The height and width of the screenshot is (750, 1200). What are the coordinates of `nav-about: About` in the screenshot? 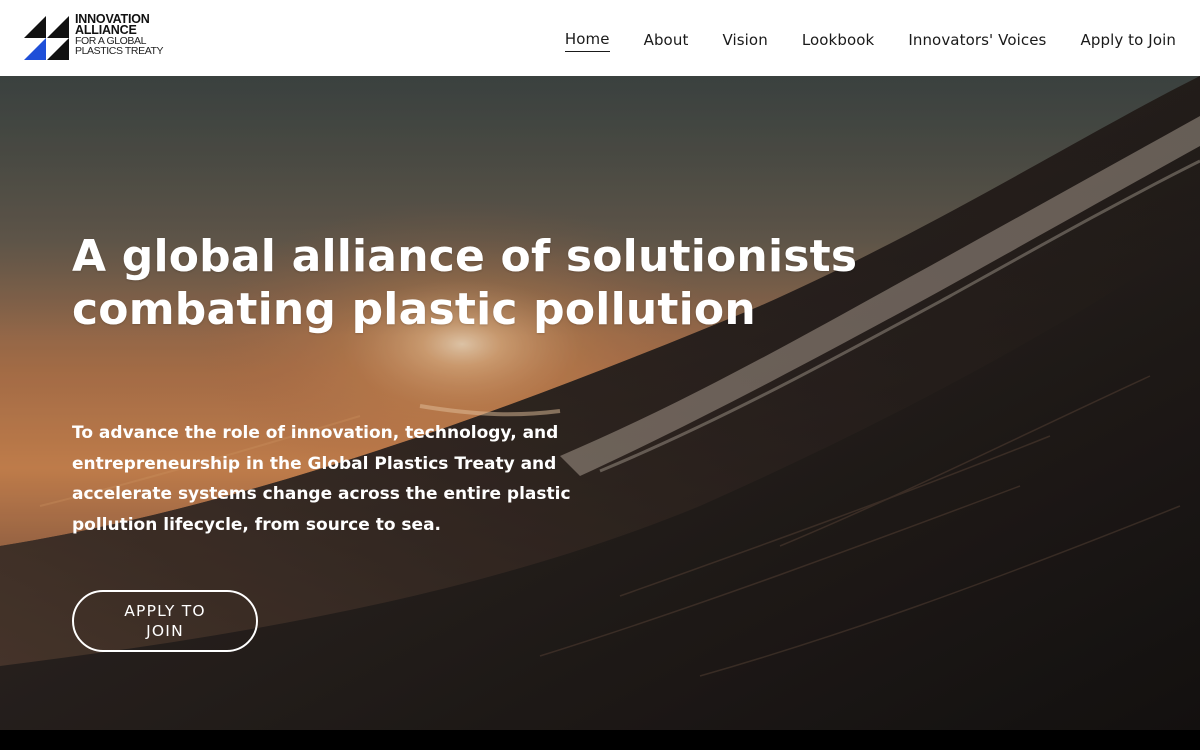 It's located at (666, 38).